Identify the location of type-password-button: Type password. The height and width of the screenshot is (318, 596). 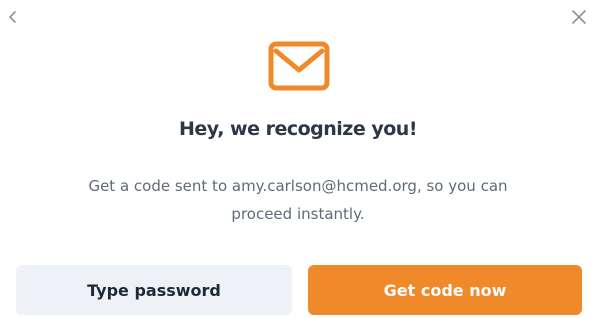
(154, 290).